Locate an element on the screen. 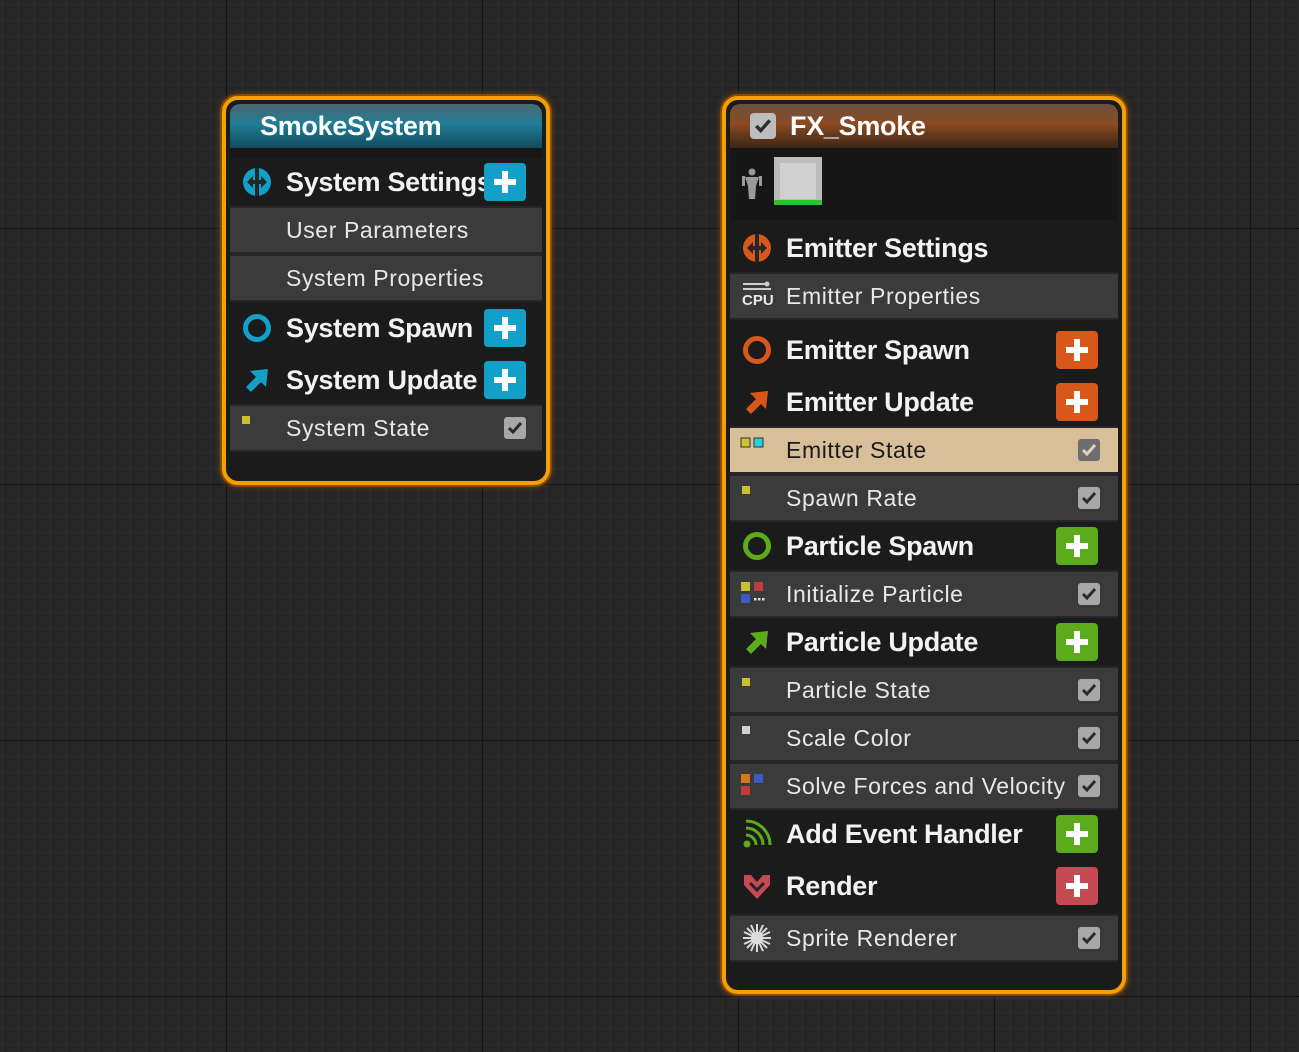  system-spawn-label: System Spawn is located at coordinates (379, 327).